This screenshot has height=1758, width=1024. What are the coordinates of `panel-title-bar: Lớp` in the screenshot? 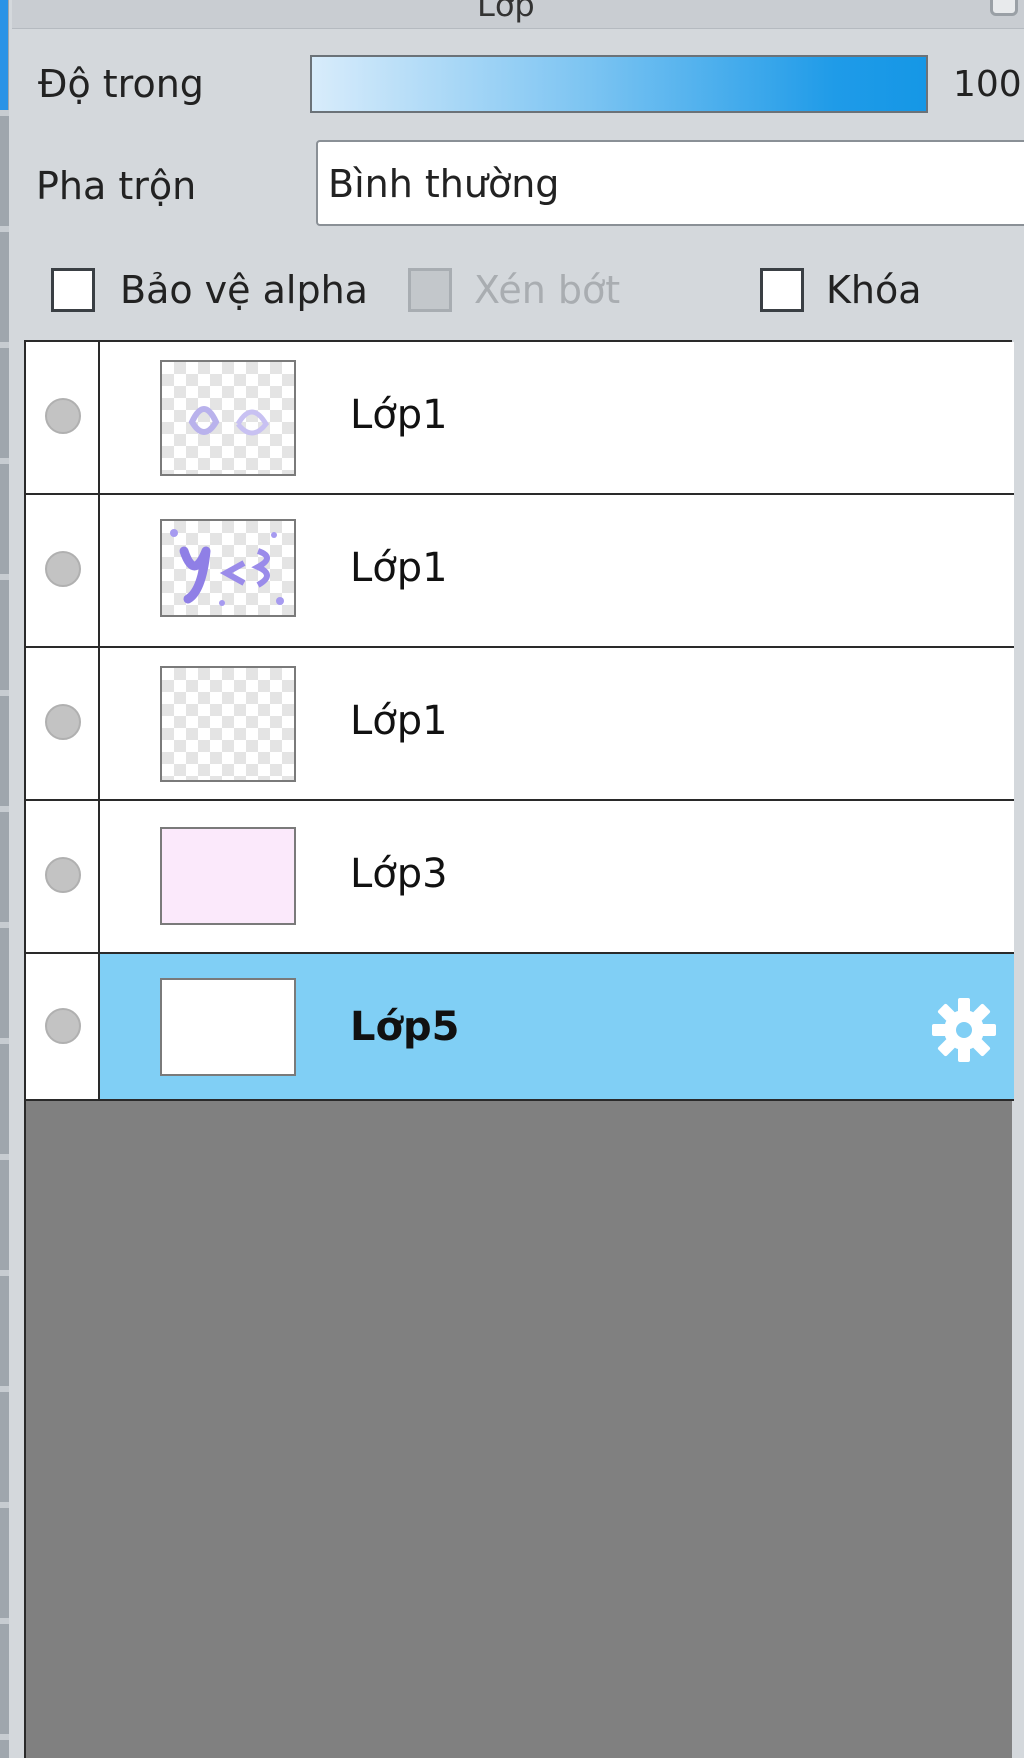 It's located at (518, 14).